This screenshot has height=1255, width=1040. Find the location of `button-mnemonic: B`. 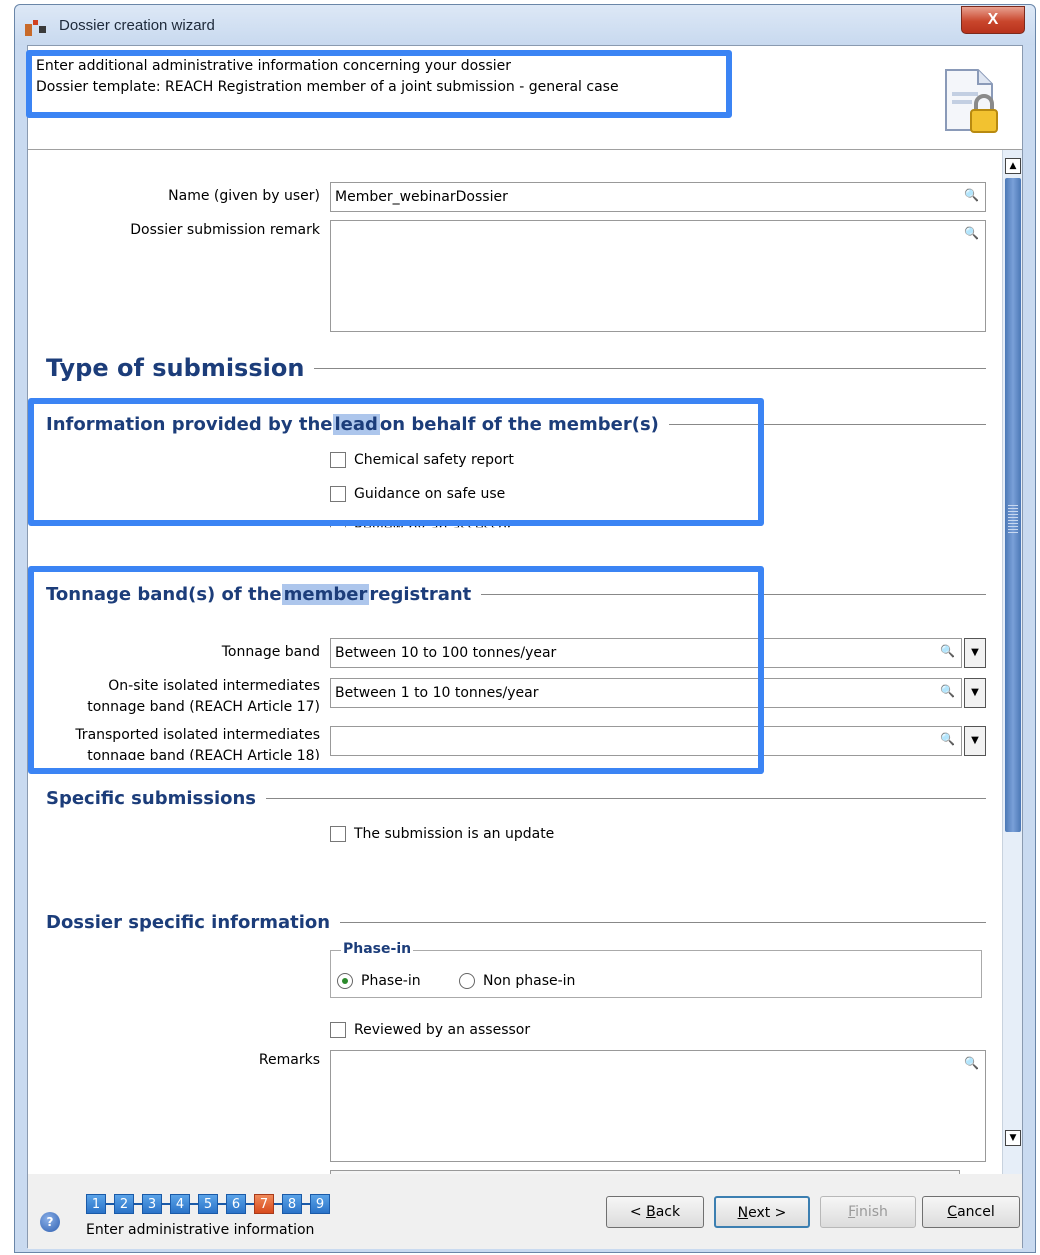

button-mnemonic: B is located at coordinates (651, 1212).